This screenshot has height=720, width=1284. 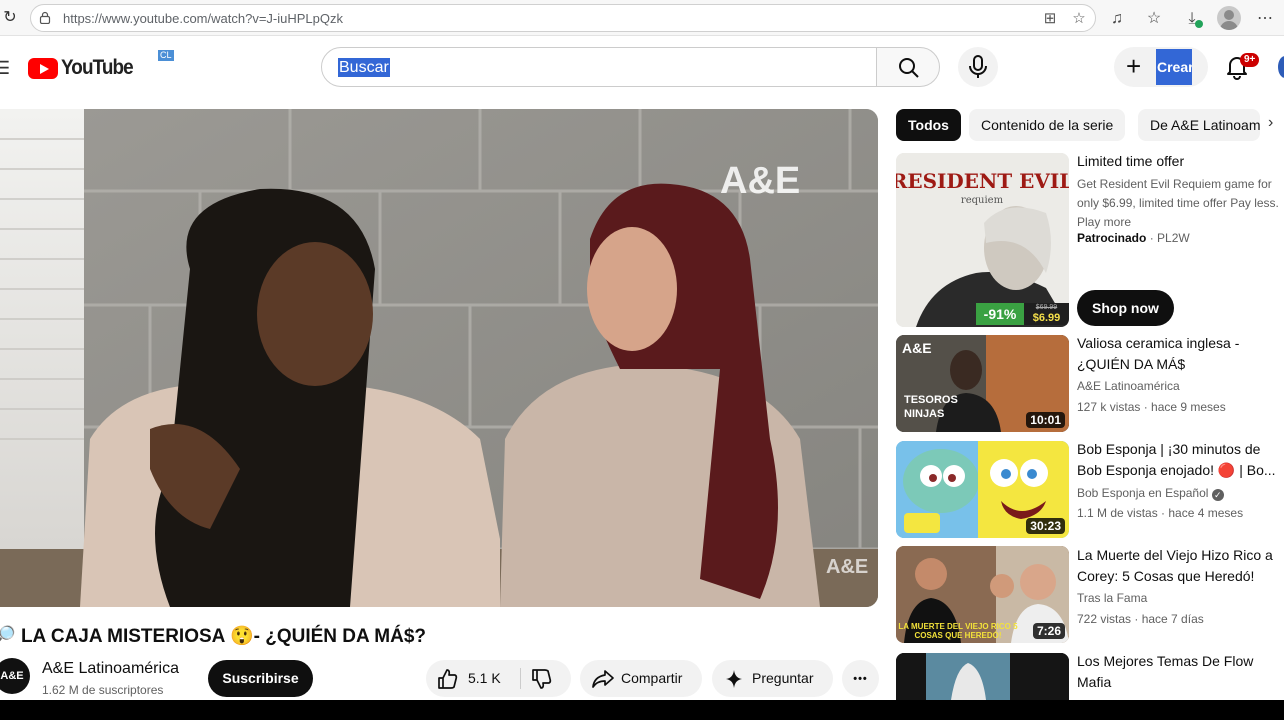 I want to click on create-button: + Crear, so click(x=1161, y=67).